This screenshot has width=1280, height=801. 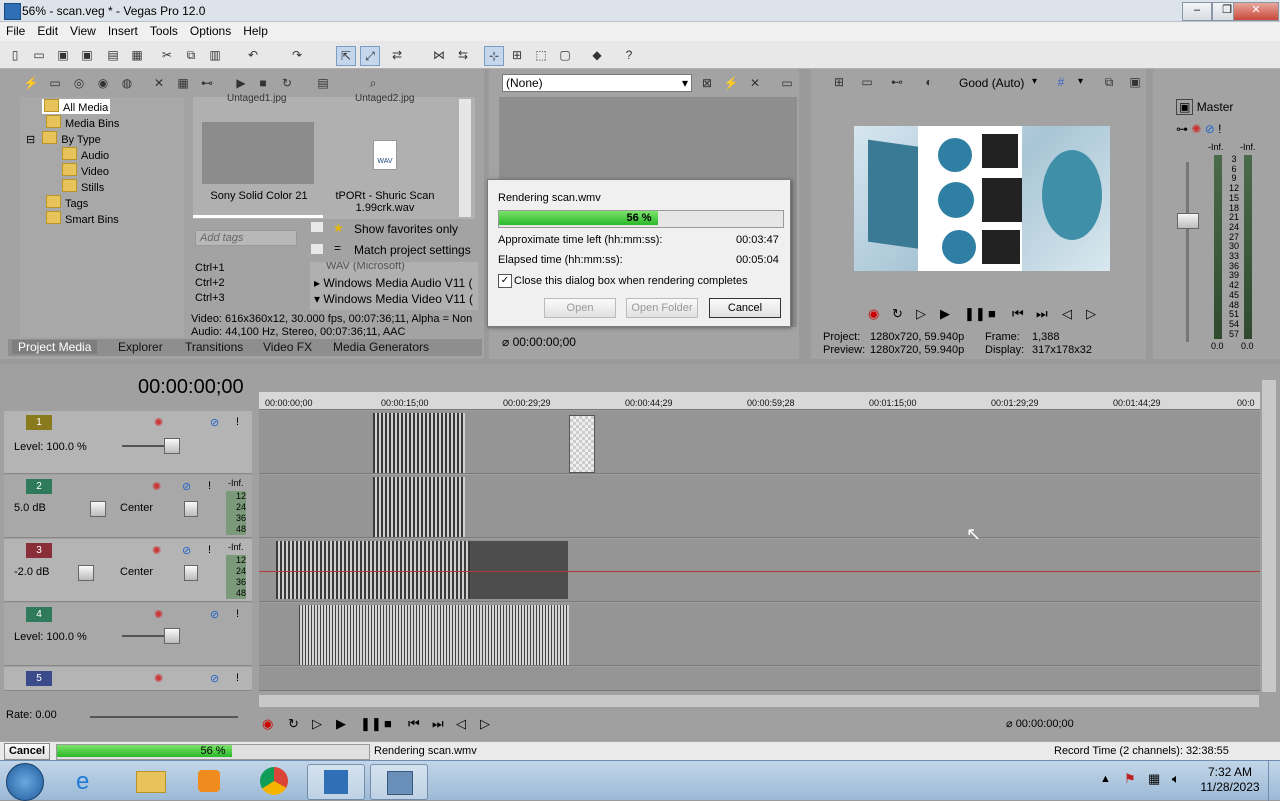 What do you see at coordinates (1018, 314) in the screenshot?
I see `go-to-start-icon: ⏮` at bounding box center [1018, 314].